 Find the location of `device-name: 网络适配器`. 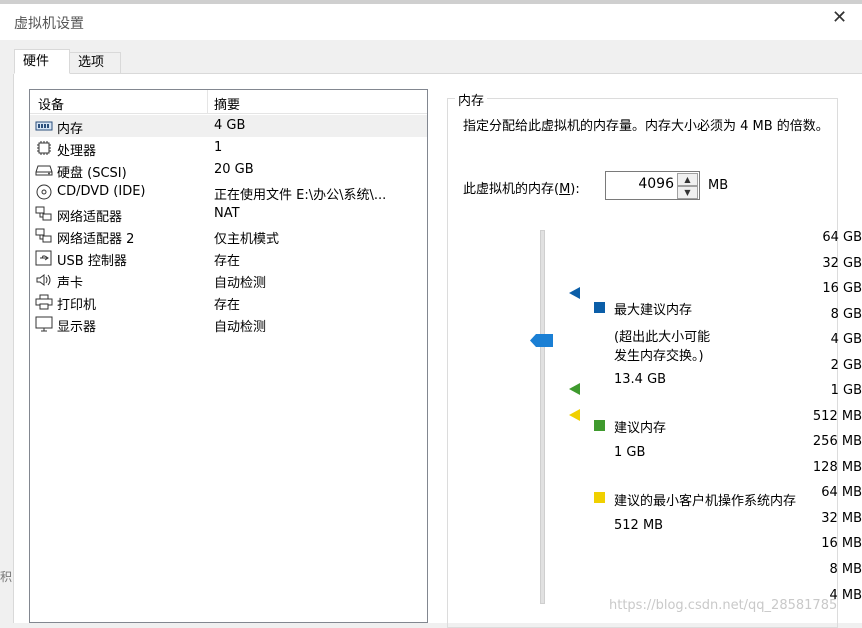

device-name: 网络适配器 is located at coordinates (90, 217).